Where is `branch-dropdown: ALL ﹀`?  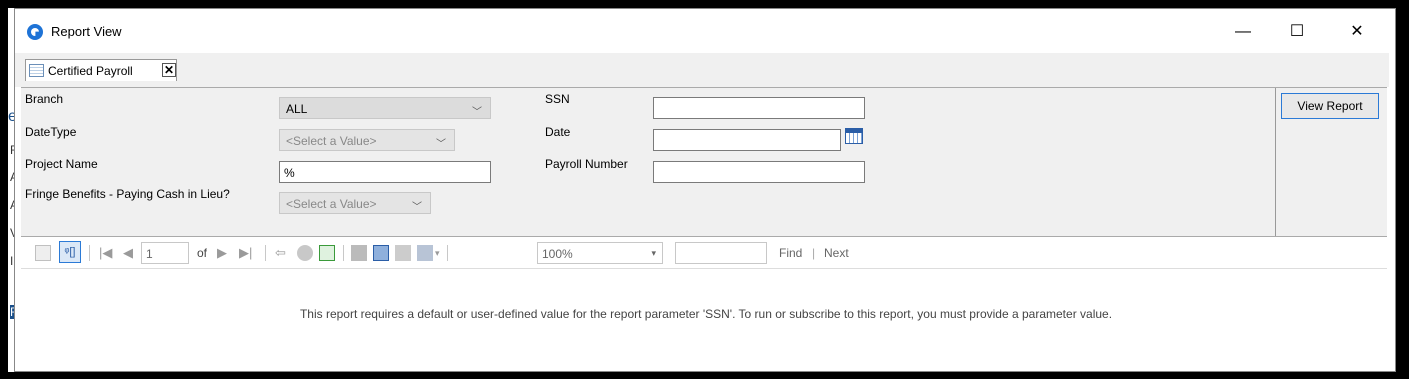
branch-dropdown: ALL ﹀ is located at coordinates (385, 108).